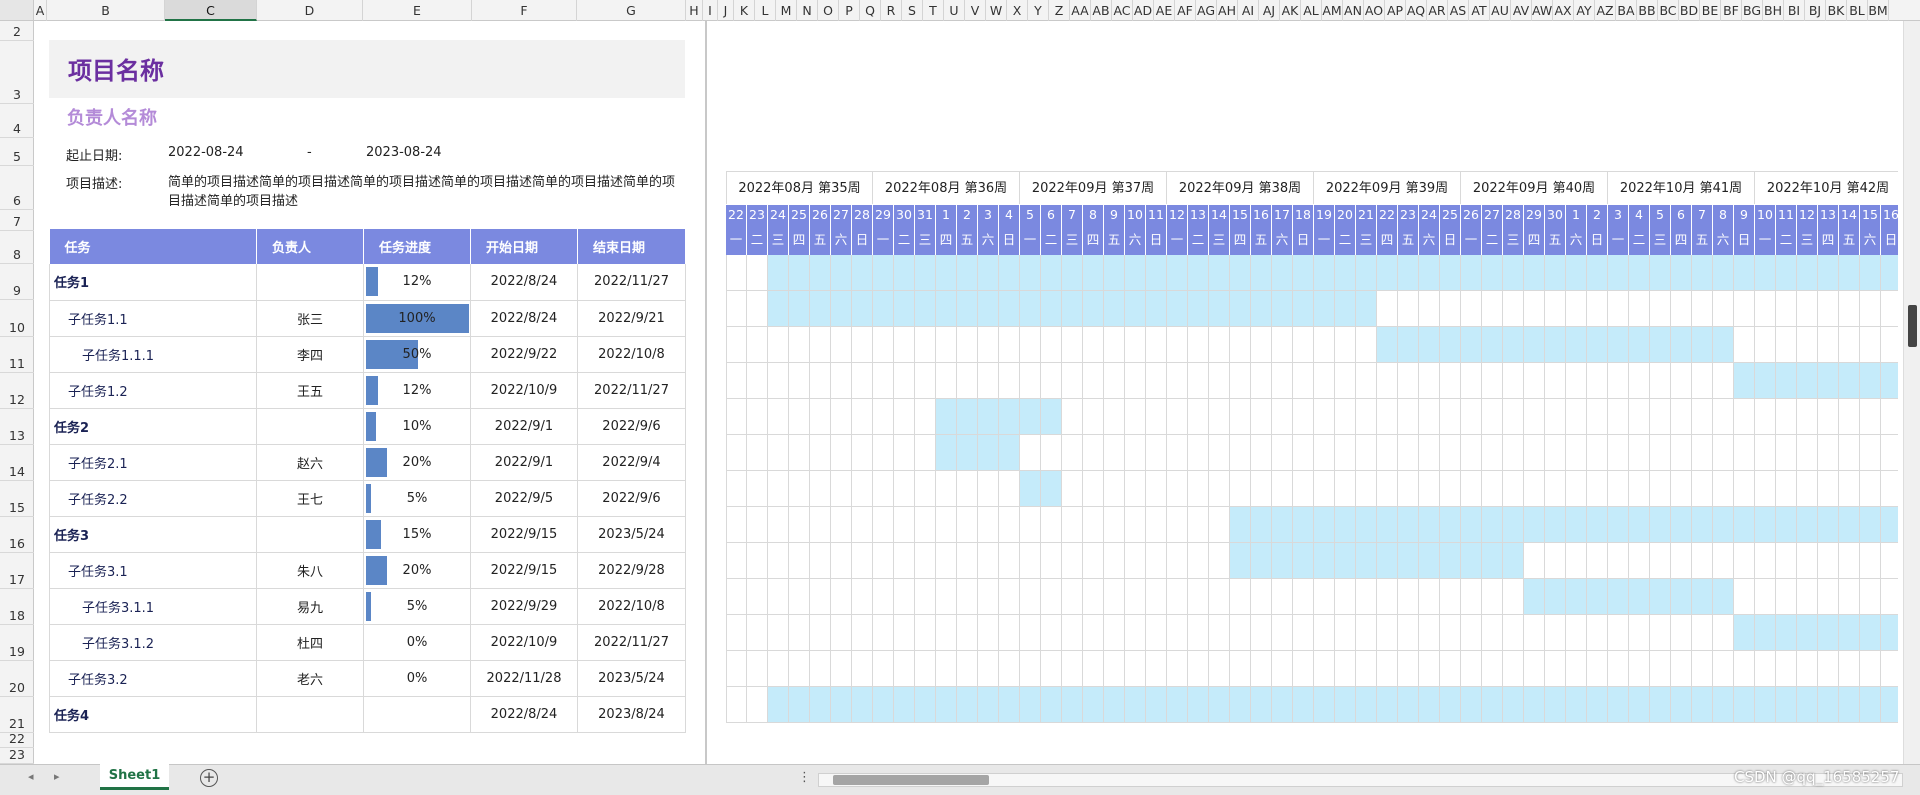  Describe the element at coordinates (631, 390) in the screenshot. I see `task-end-date: 2022/11/27` at that location.